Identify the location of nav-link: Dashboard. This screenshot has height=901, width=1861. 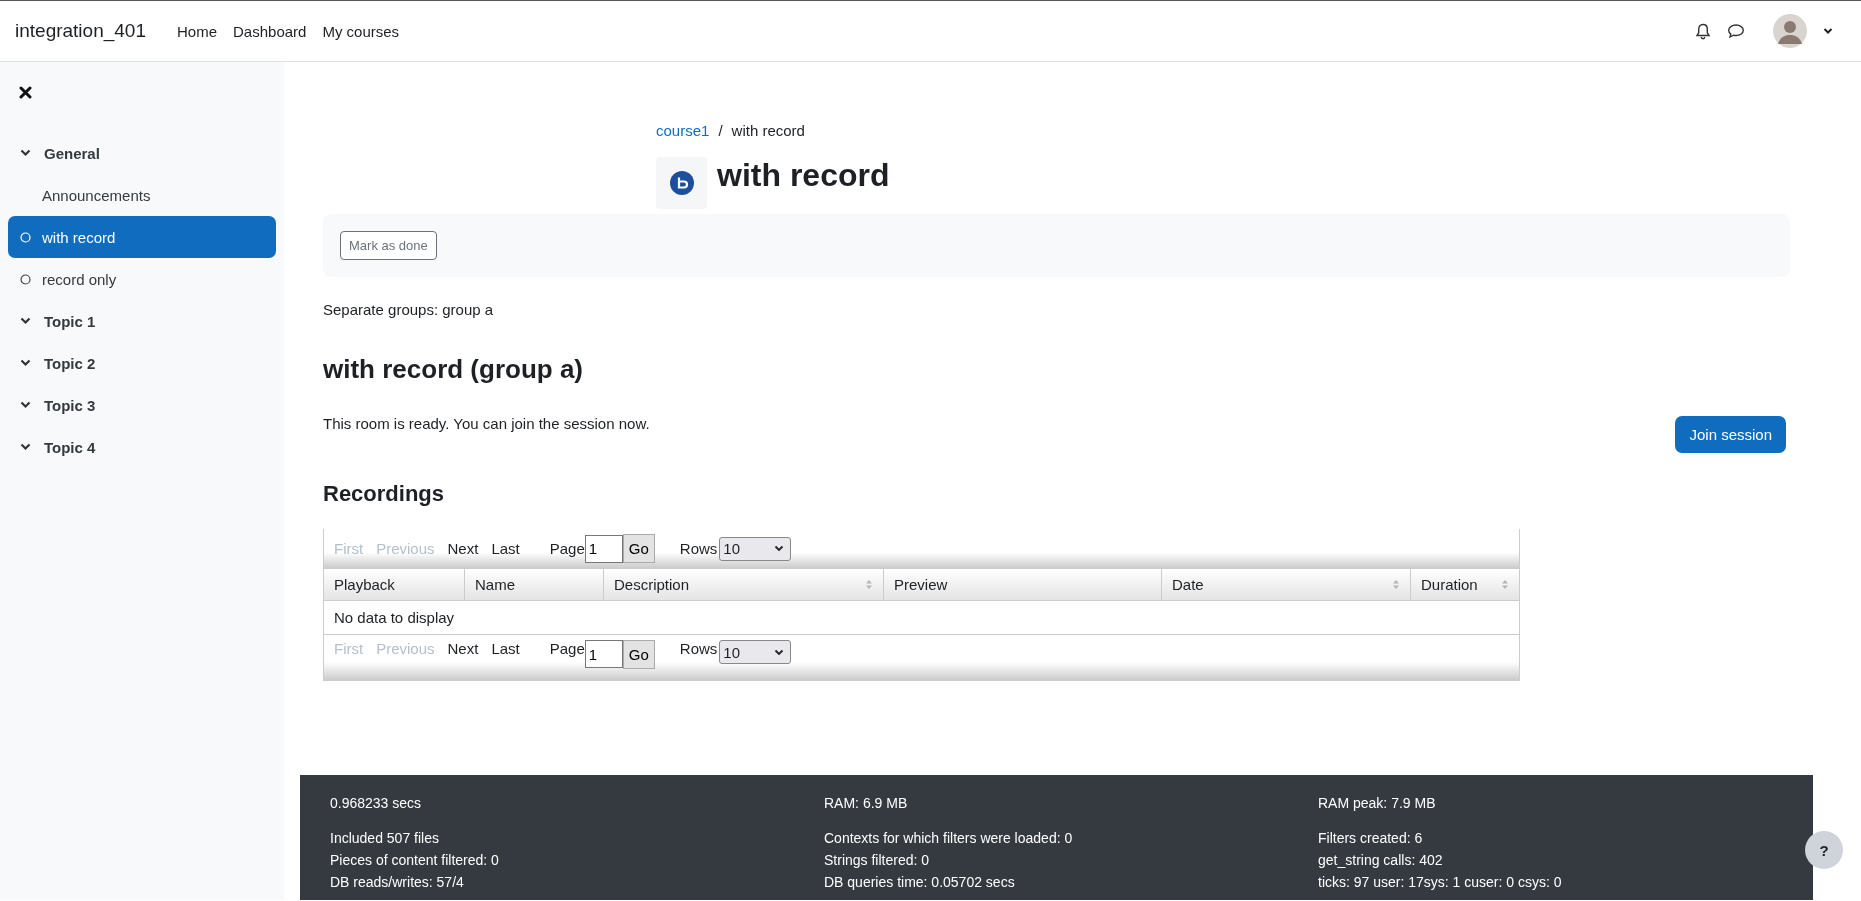
(270, 31).